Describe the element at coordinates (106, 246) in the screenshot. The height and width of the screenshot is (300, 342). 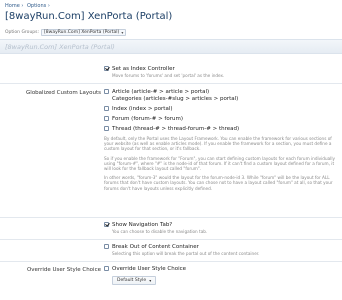
I see `break-out-checkbox` at that location.